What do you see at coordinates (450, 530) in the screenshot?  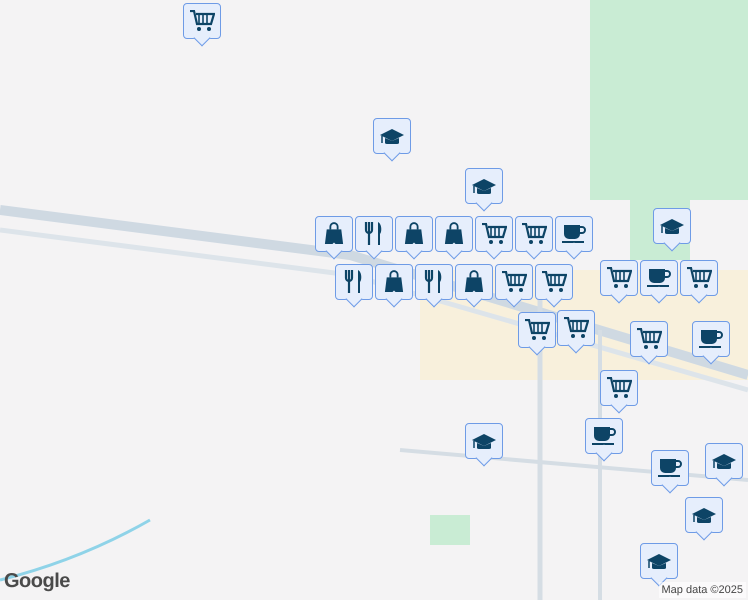 I see `park-area` at bounding box center [450, 530].